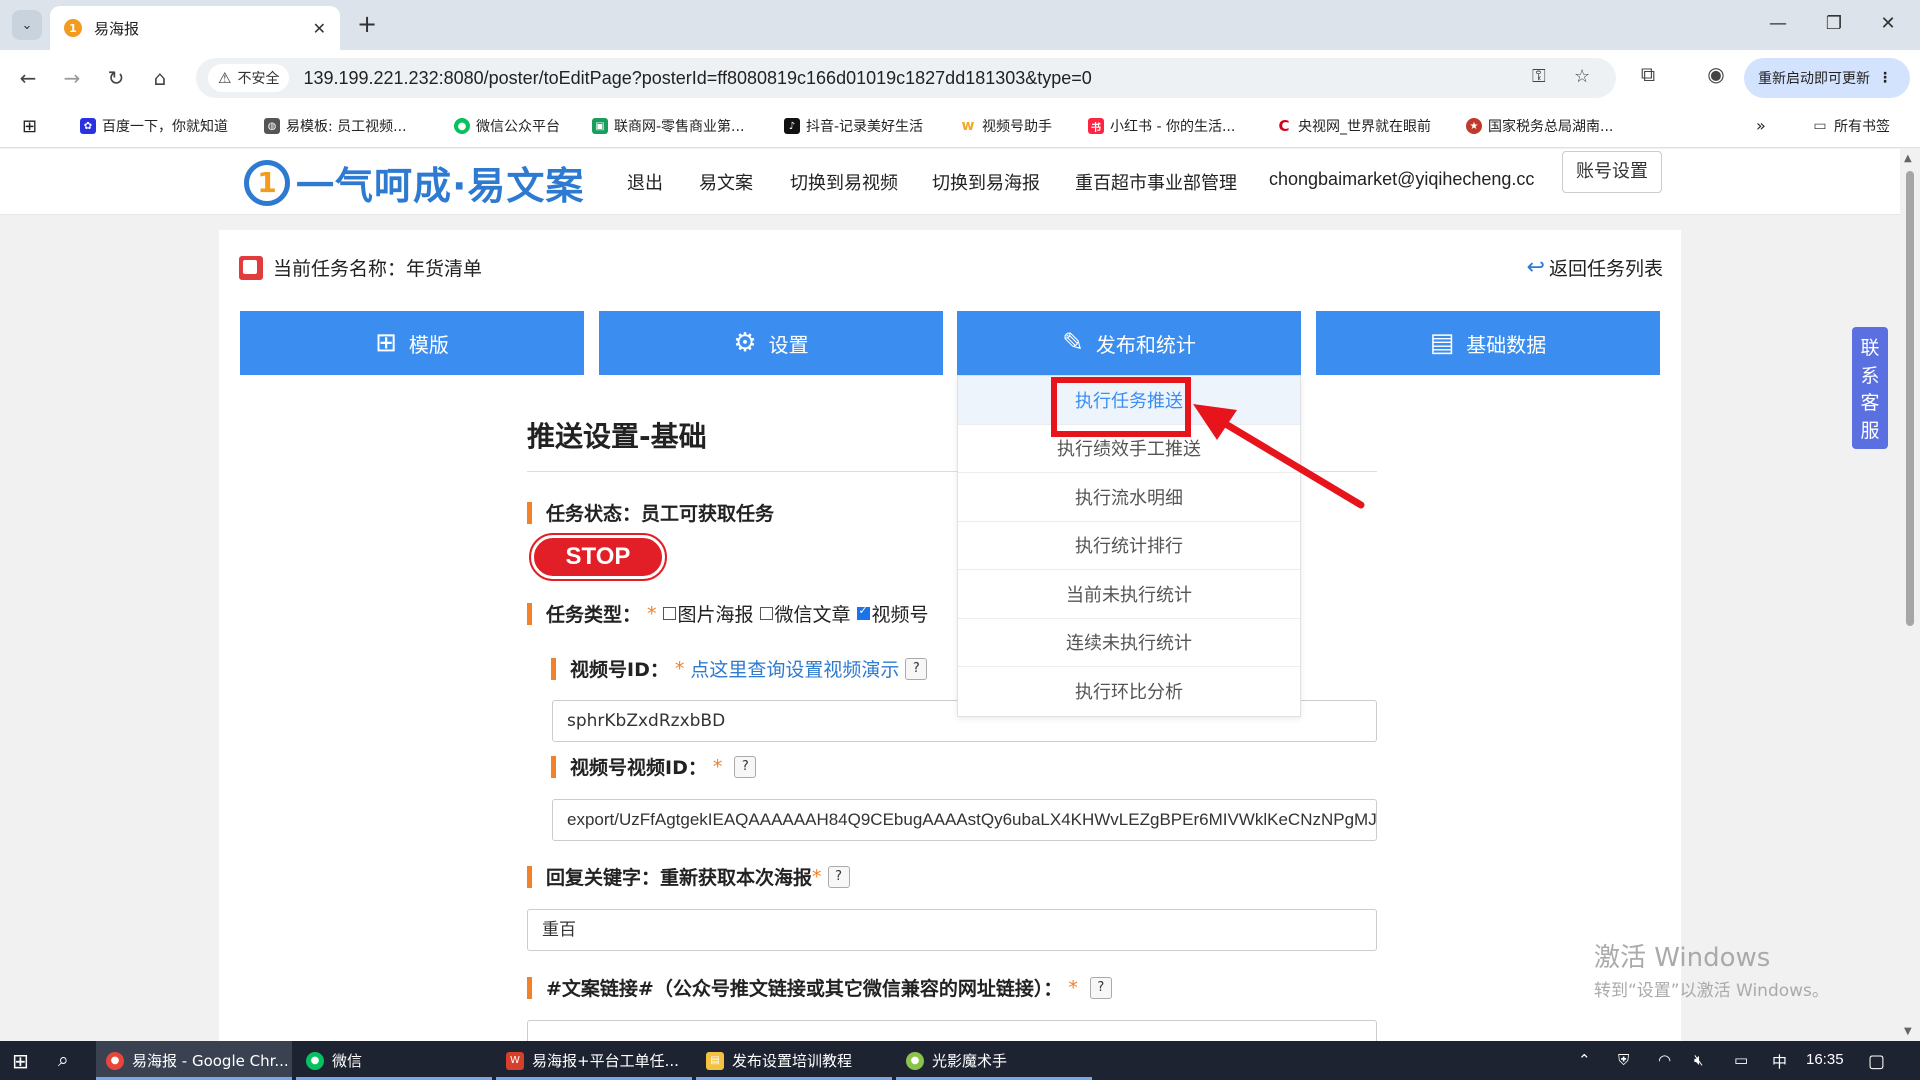 The width and height of the screenshot is (1920, 1080). What do you see at coordinates (1741, 1060) in the screenshot?
I see `battery-icon: ▭` at bounding box center [1741, 1060].